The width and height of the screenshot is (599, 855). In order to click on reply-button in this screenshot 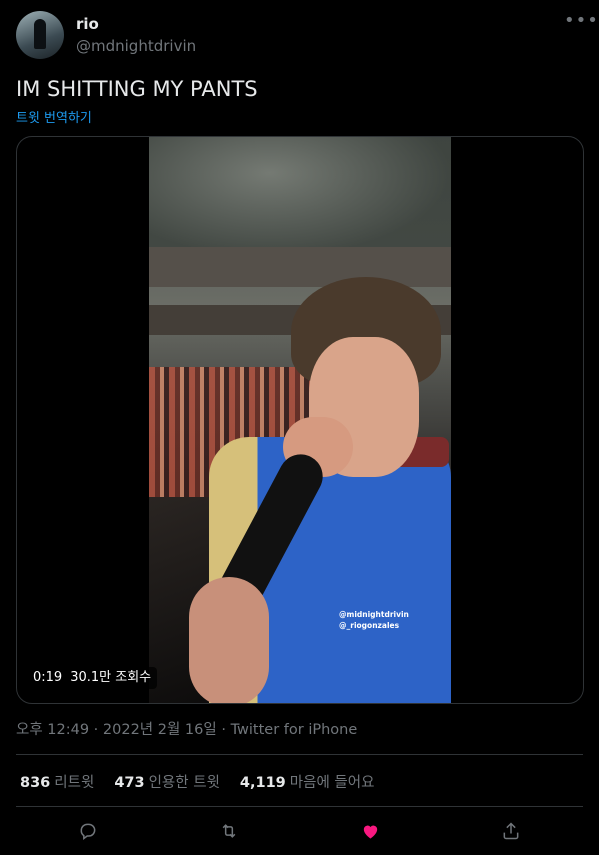, I will do `click(88, 831)`.